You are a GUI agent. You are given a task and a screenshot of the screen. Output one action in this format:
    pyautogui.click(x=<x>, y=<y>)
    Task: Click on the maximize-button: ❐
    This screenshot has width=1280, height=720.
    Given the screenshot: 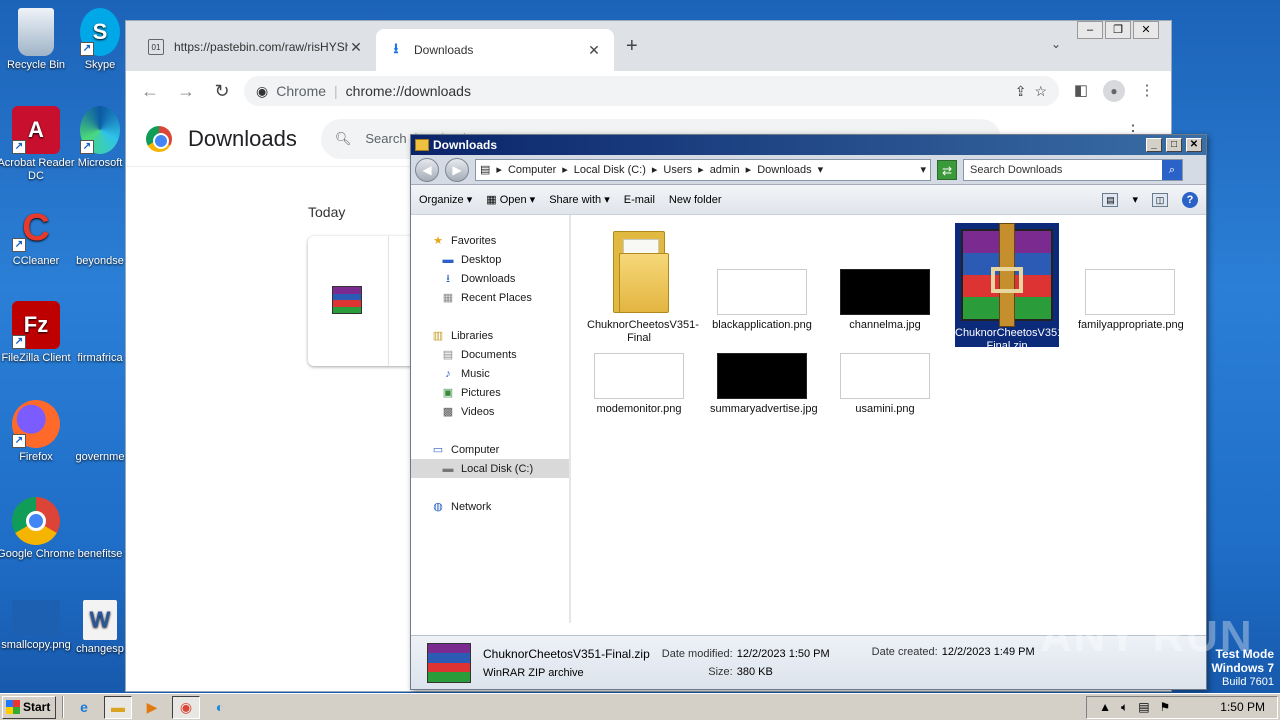 What is the action you would take?
    pyautogui.click(x=1118, y=30)
    